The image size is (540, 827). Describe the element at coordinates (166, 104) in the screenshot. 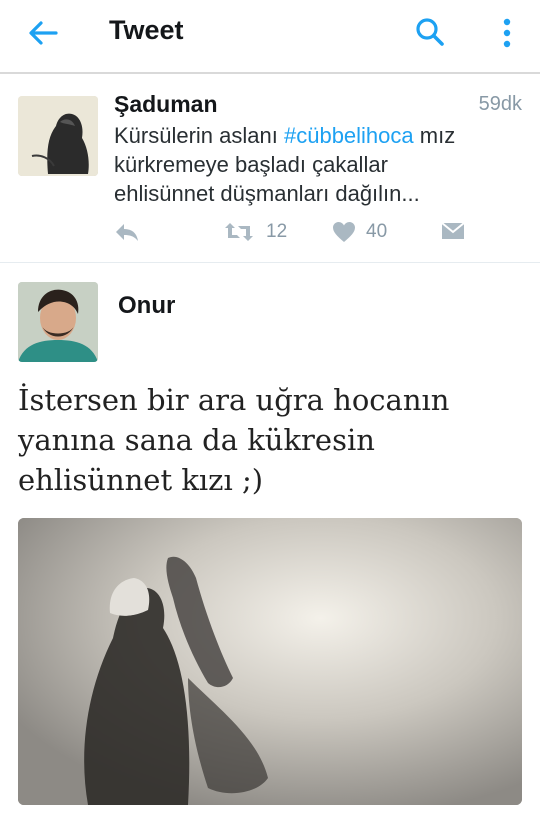

I see `tweet-author-name: Şaduman` at that location.